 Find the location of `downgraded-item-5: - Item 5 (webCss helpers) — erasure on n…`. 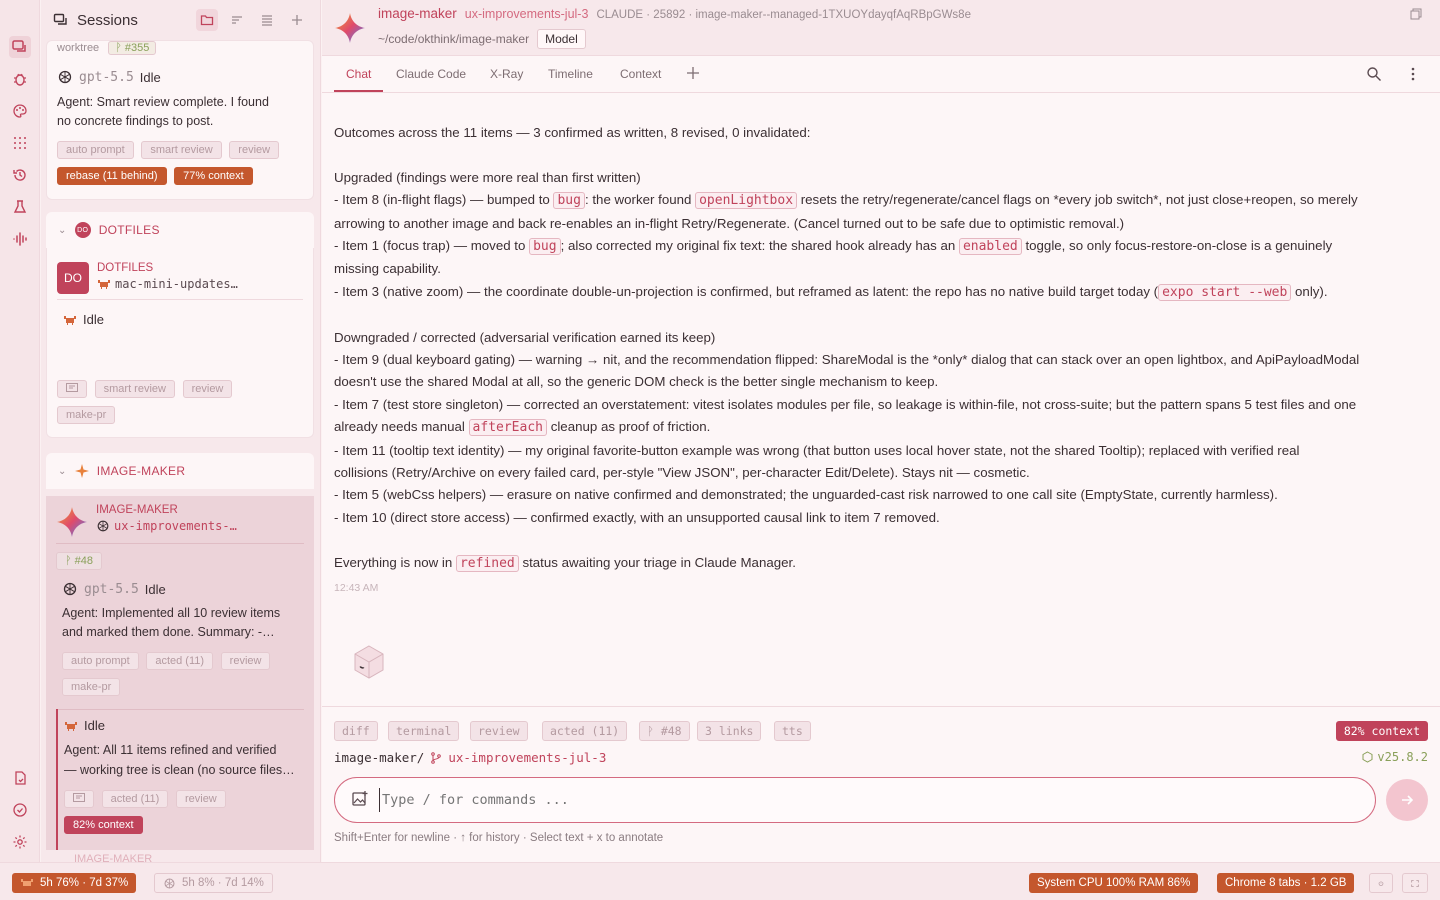

downgraded-item-5: - Item 5 (webCss helpers) — erasure on n… is located at coordinates (806, 495).